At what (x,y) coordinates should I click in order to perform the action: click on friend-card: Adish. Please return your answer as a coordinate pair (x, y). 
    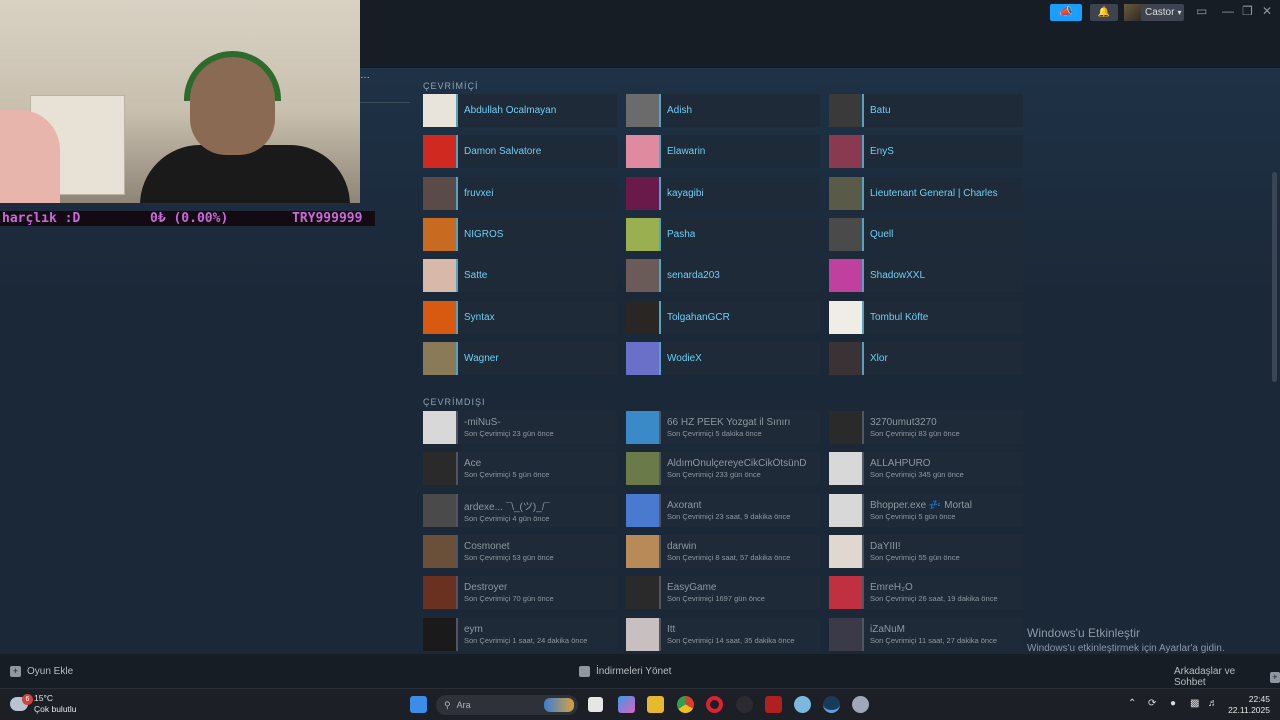
    Looking at the image, I should click on (723, 110).